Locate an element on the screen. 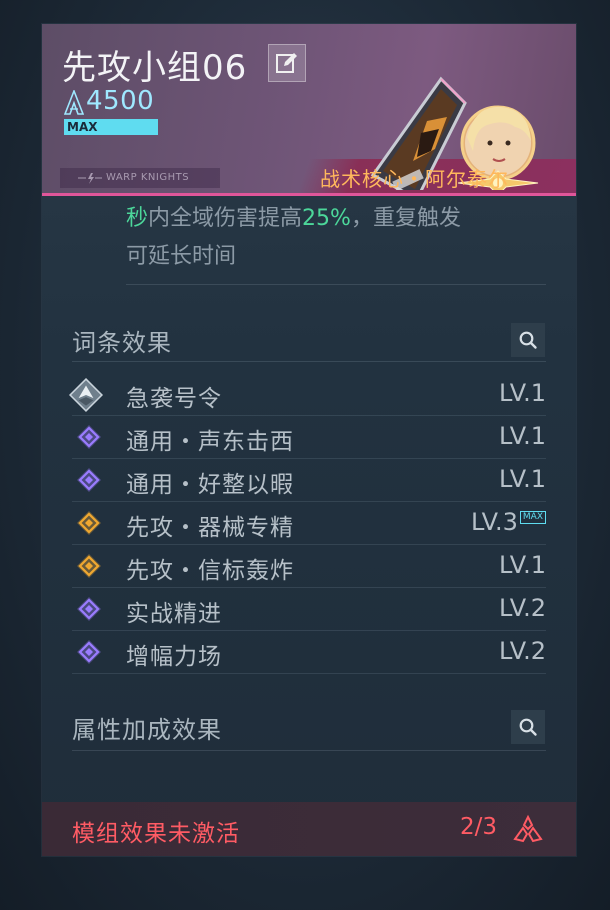 Image resolution: width=610 pixels, height=910 pixels. brand-label: WARP KNIGHTS is located at coordinates (140, 178).